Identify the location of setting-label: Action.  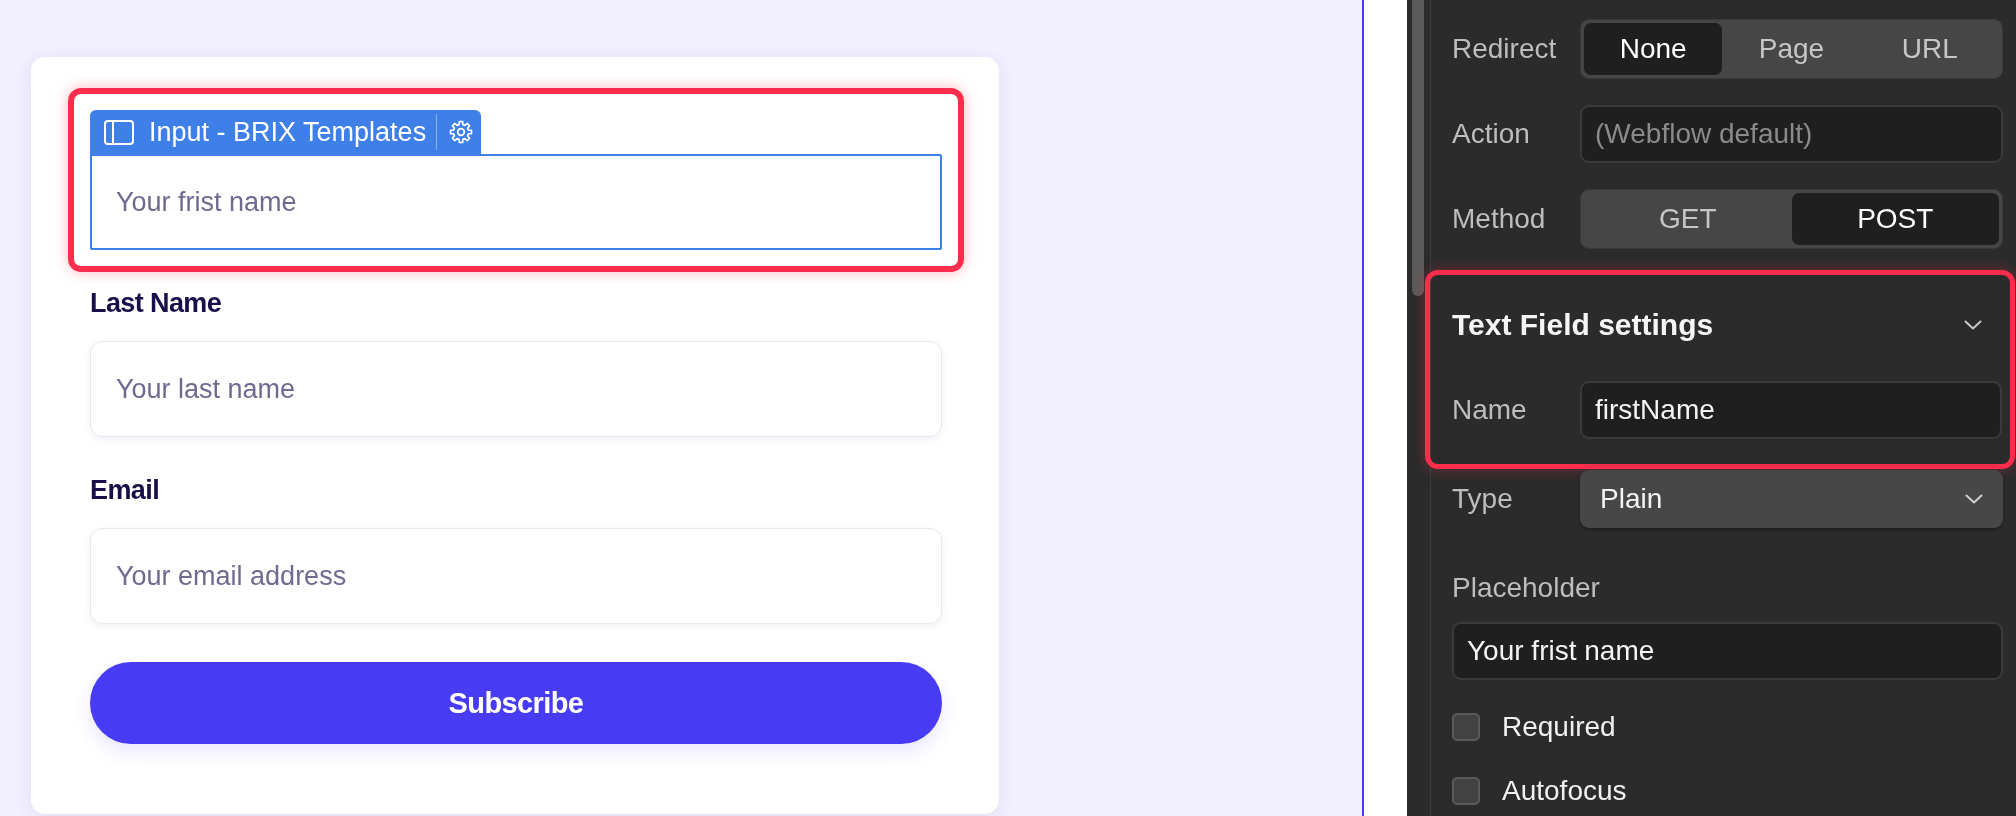
(1491, 134).